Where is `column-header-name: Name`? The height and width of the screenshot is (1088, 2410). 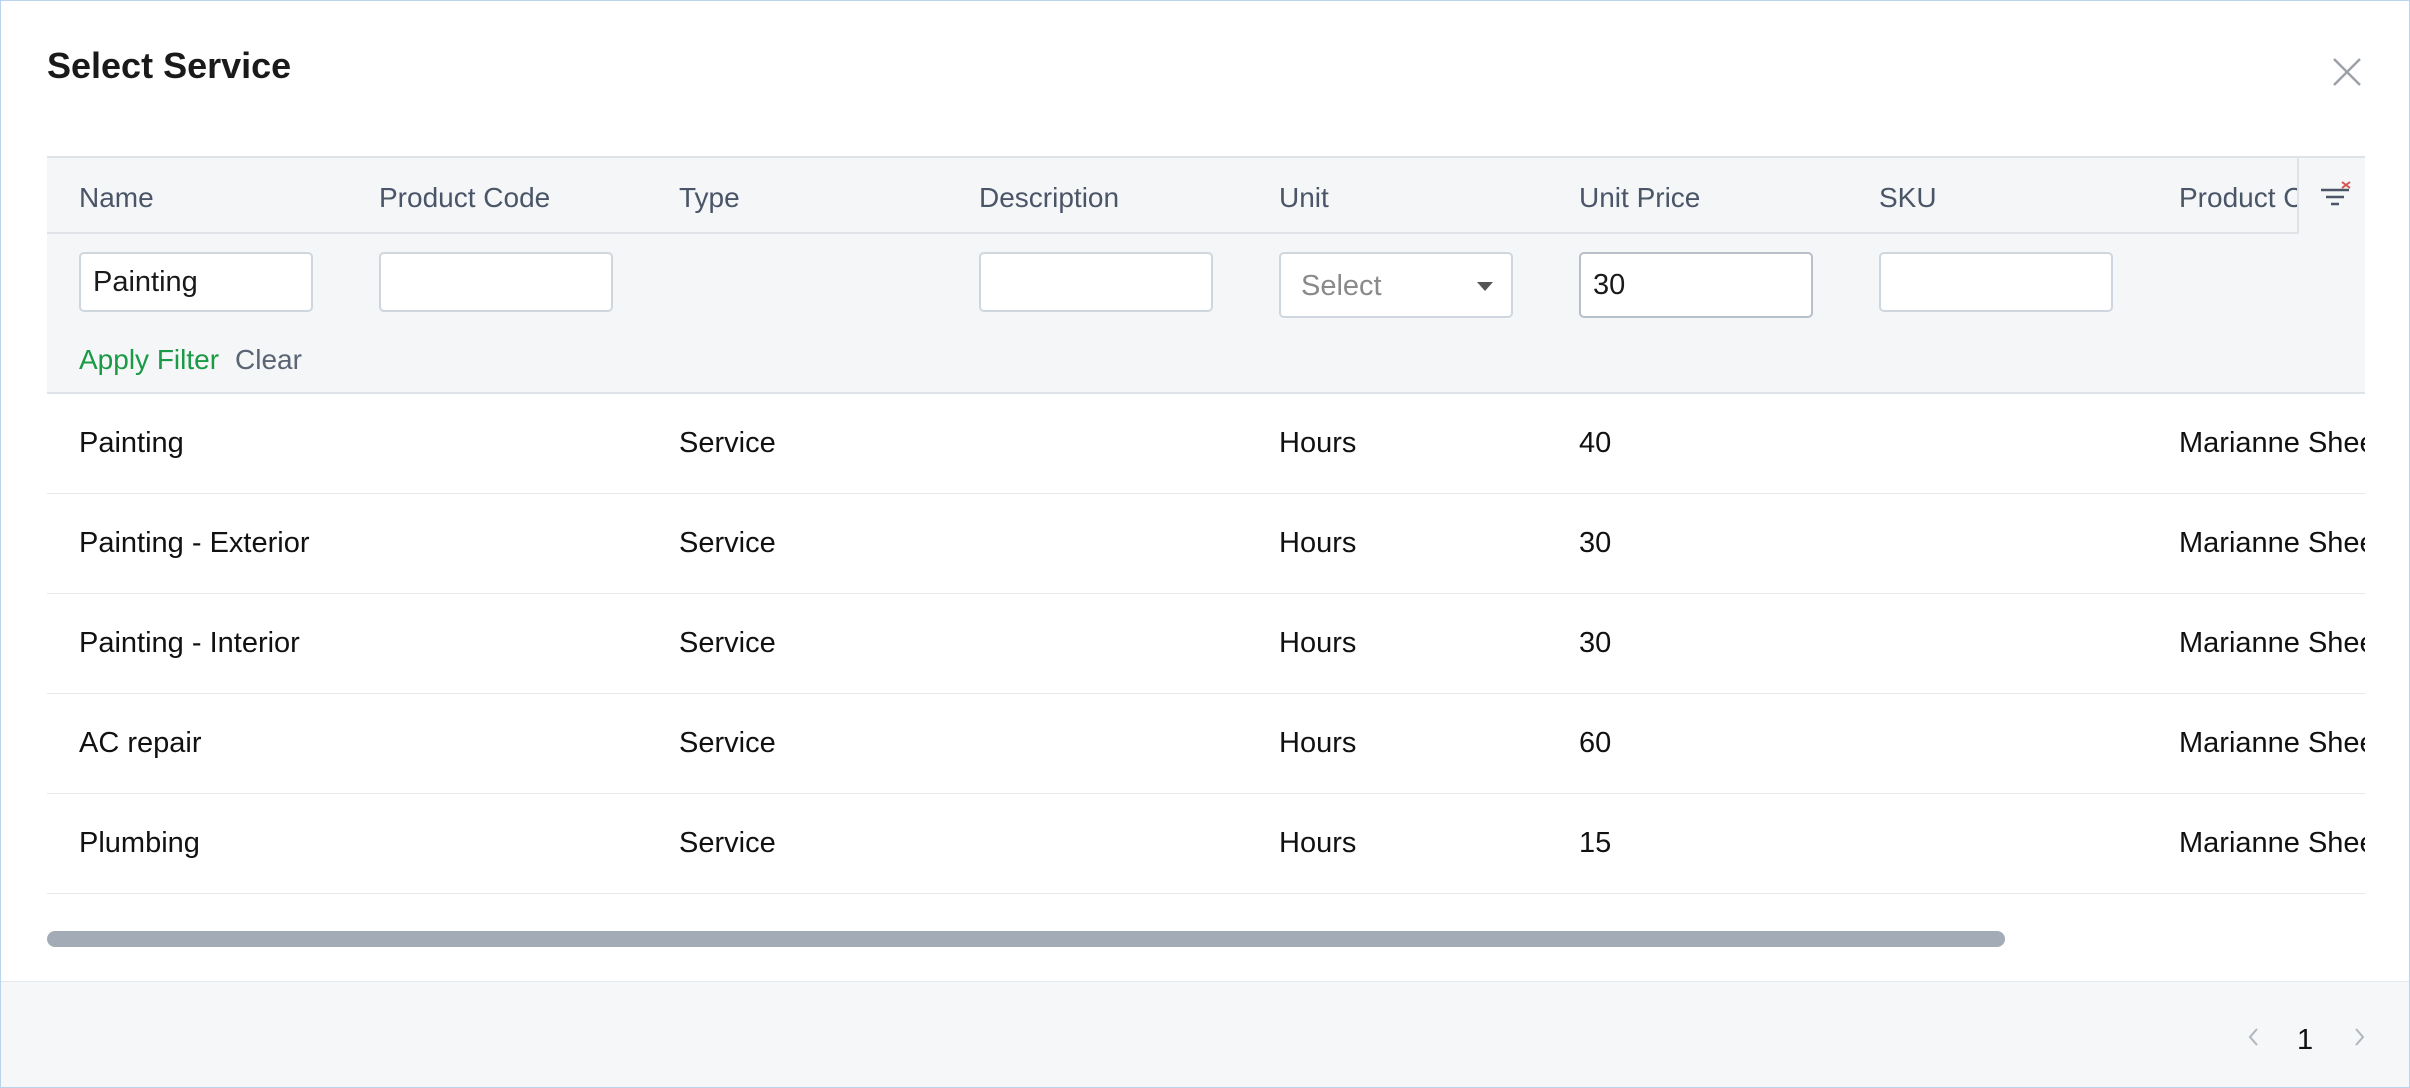 column-header-name: Name is located at coordinates (116, 198).